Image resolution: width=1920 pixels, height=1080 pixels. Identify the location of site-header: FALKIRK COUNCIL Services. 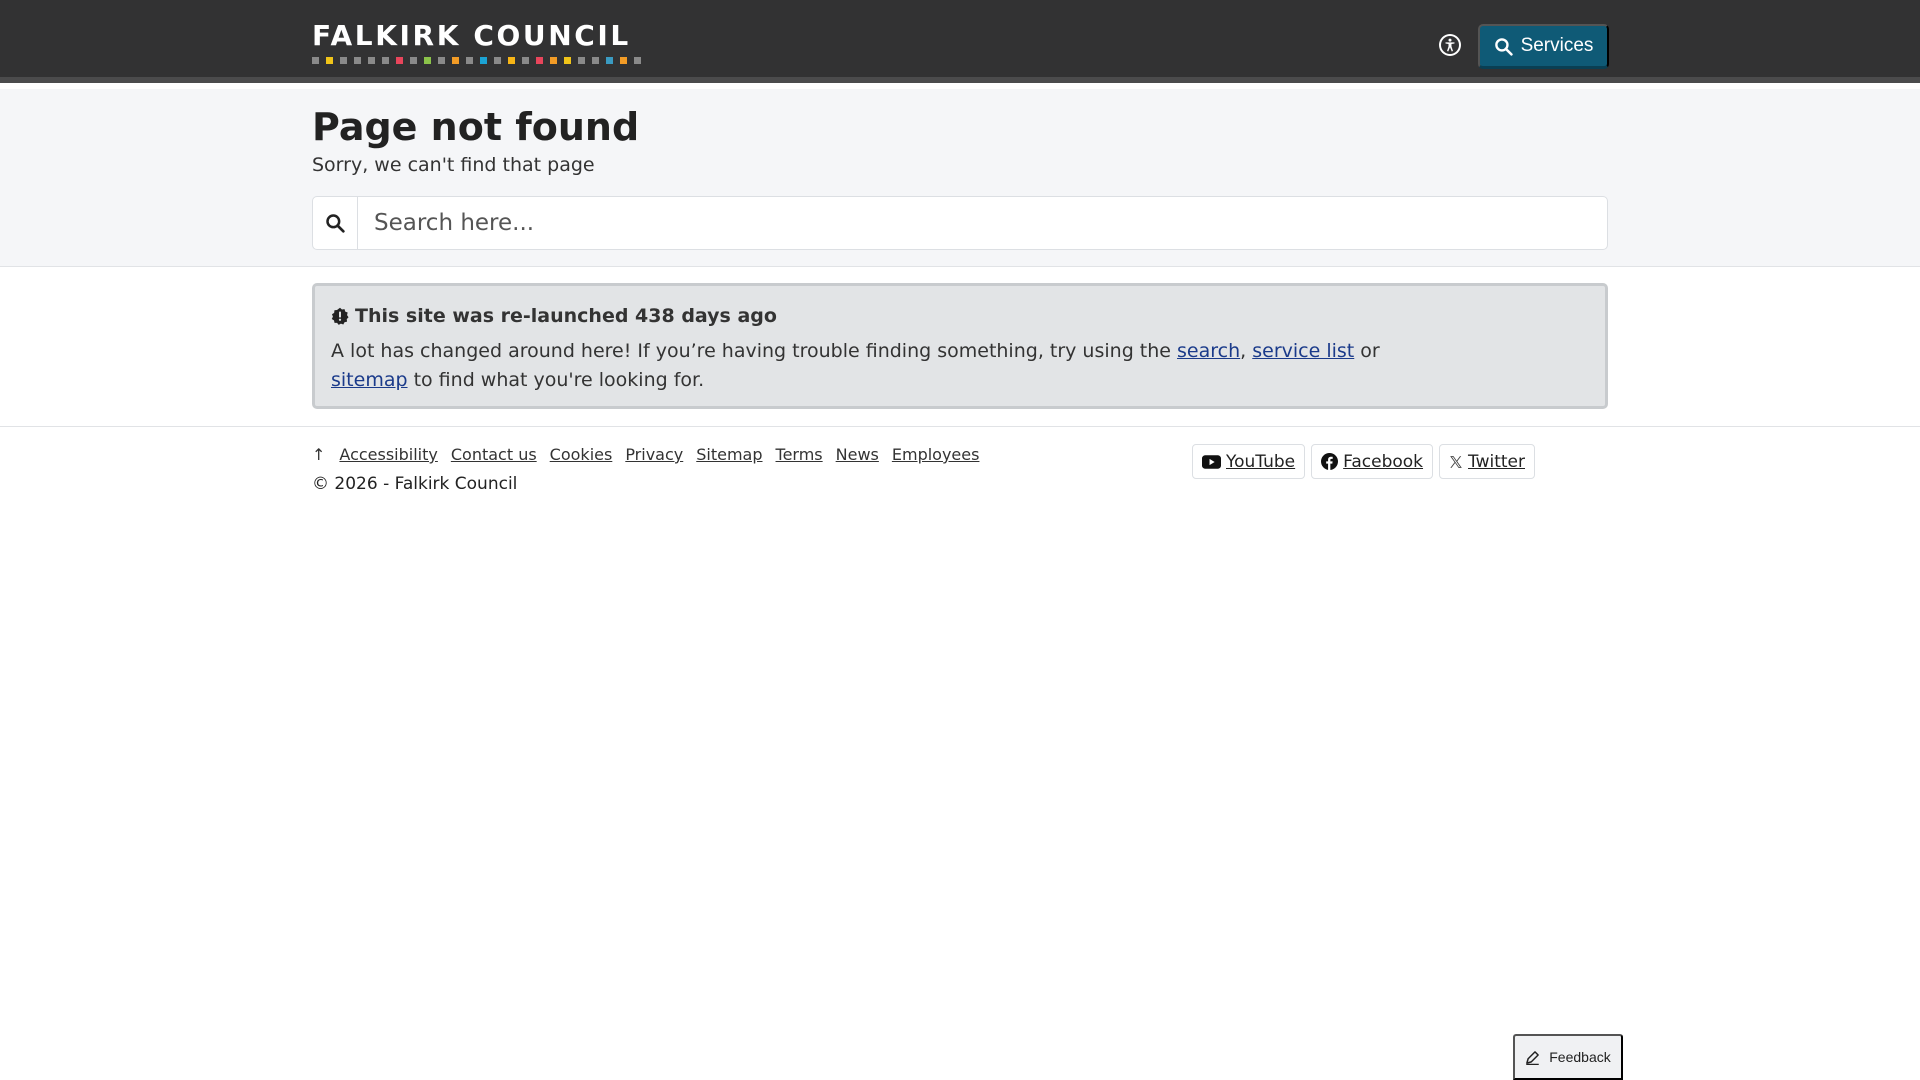
(960, 41).